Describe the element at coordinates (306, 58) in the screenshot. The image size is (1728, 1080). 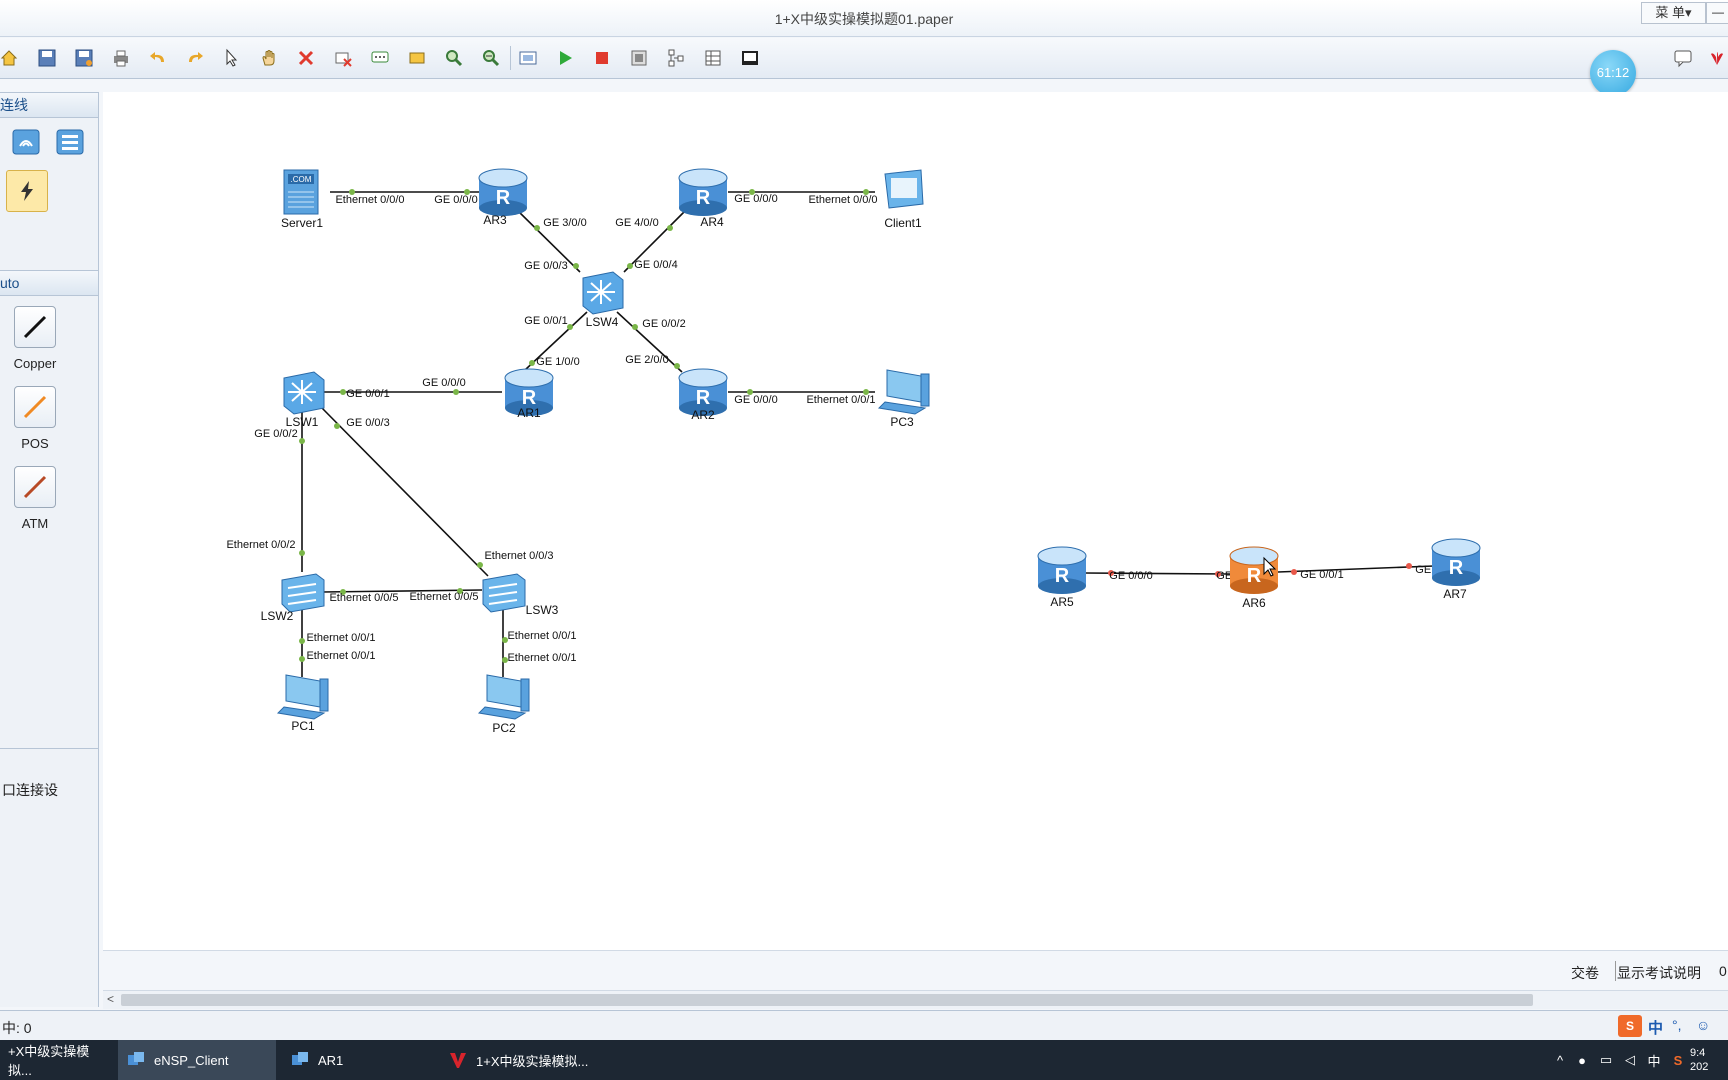
I see `delete-icon` at that location.